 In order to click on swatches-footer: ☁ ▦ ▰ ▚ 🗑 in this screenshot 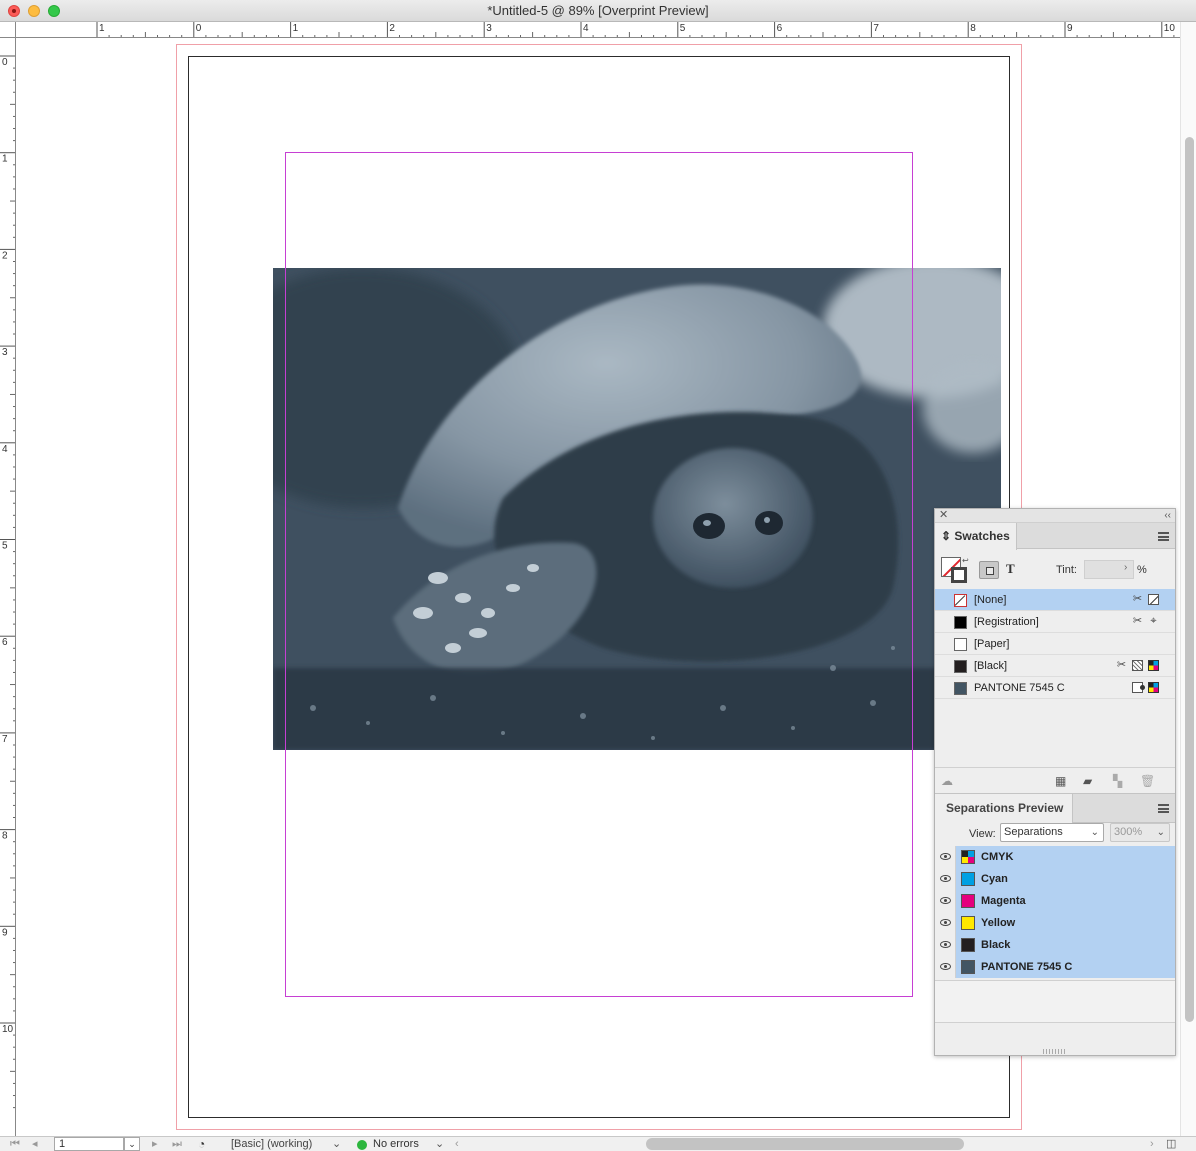, I will do `click(1055, 779)`.